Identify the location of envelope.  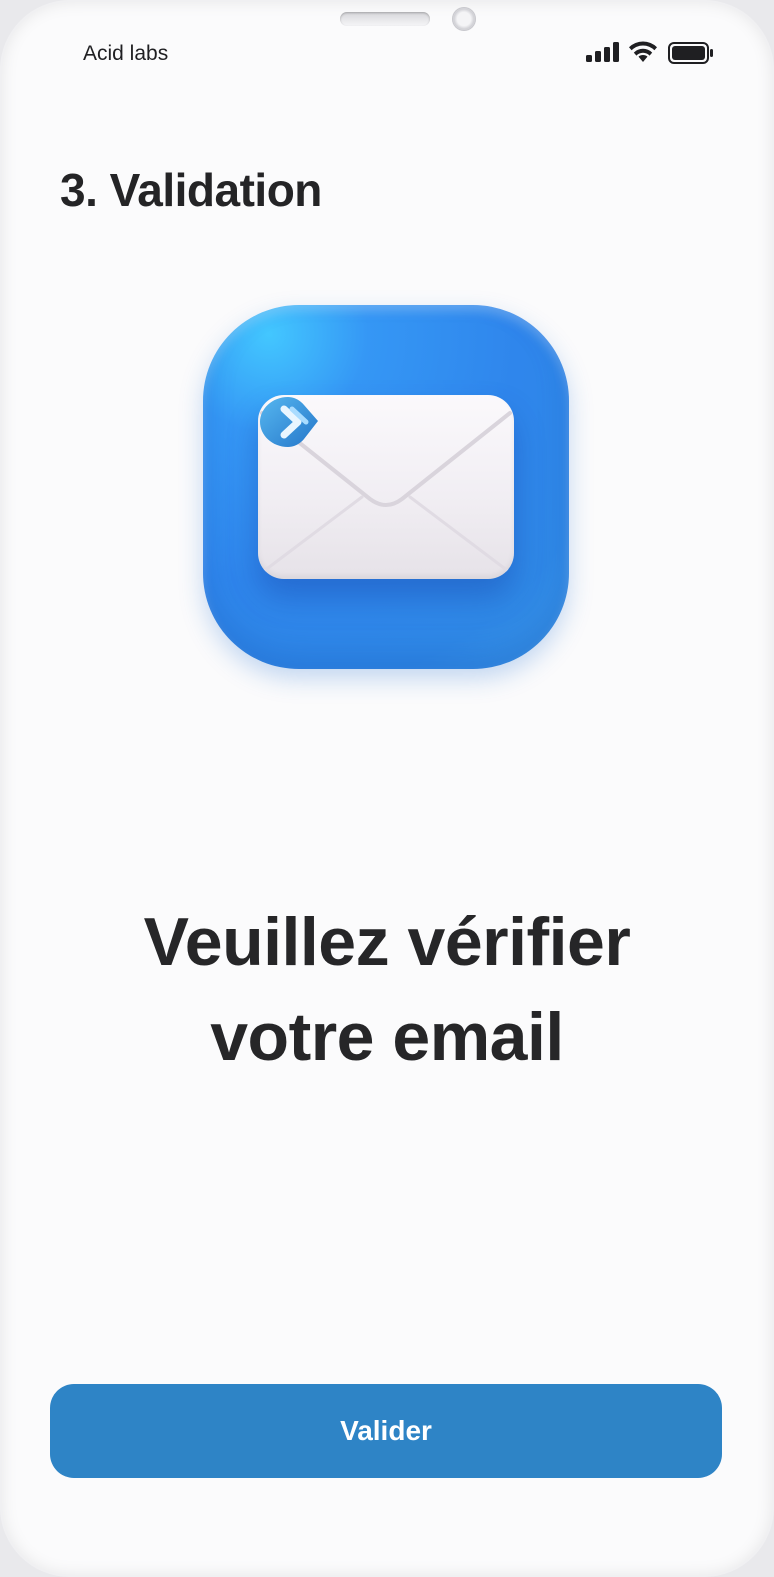
(386, 487).